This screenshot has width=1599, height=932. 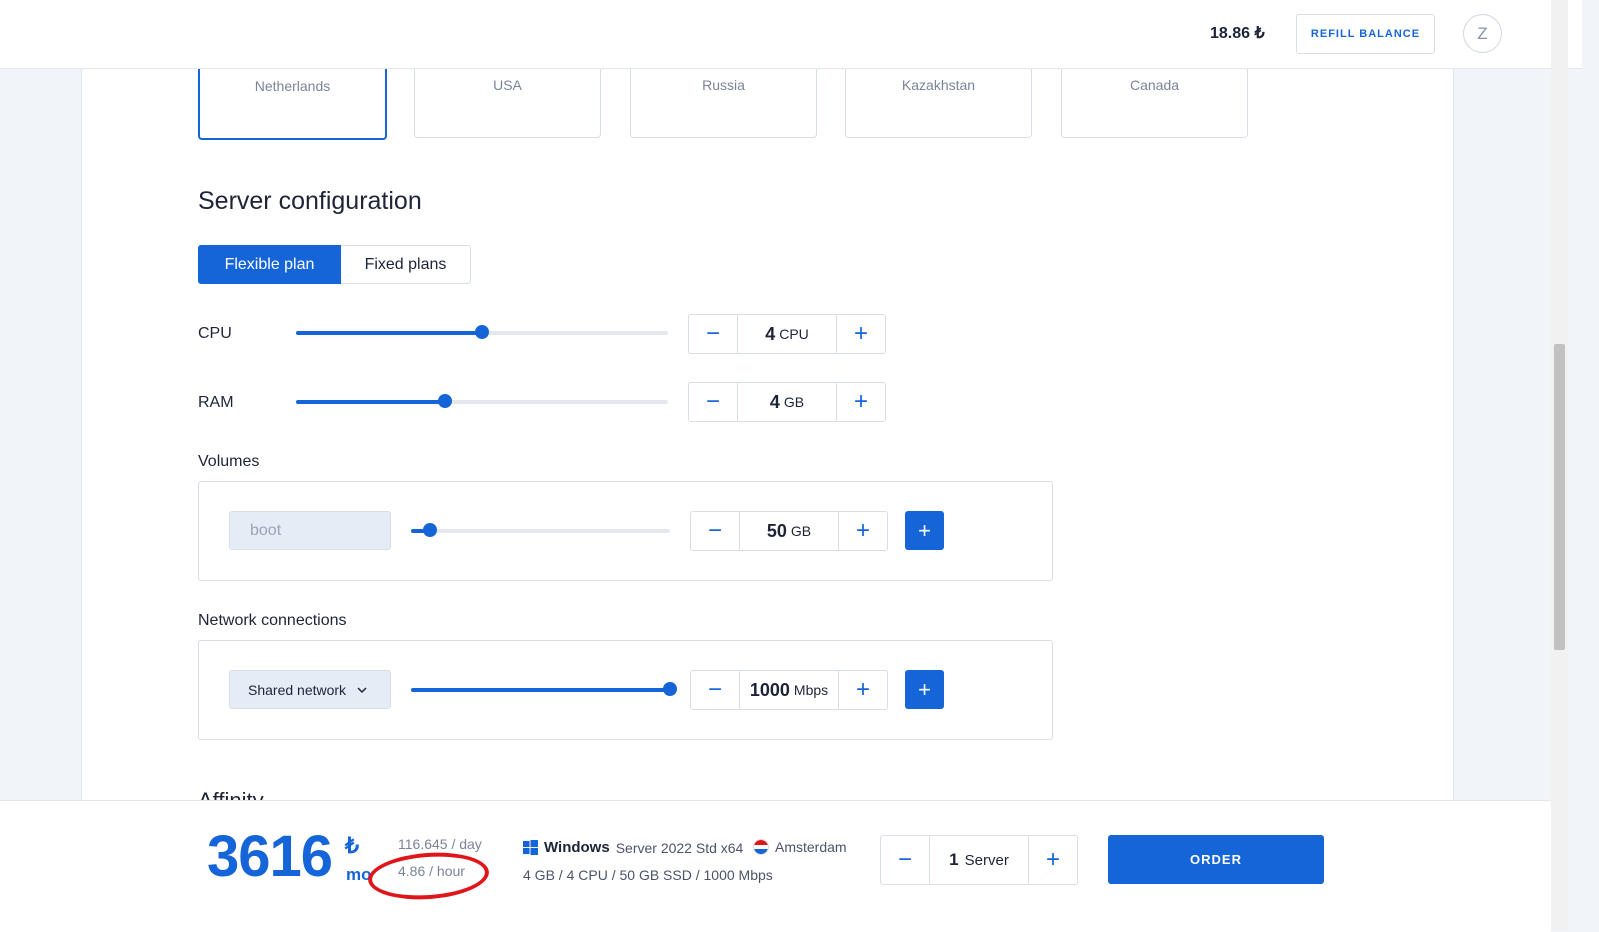 I want to click on network-slider, so click(x=544, y=689).